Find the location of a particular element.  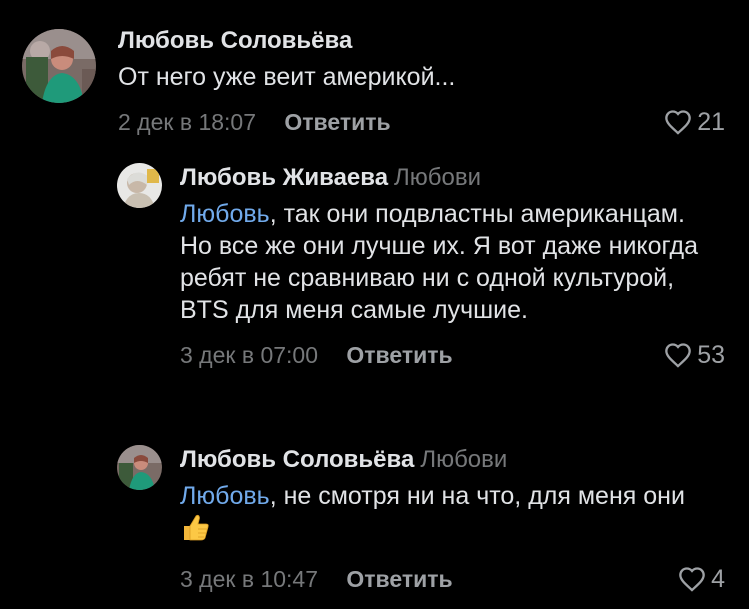

comment-date: 2 дек в 18:07 is located at coordinates (187, 122).